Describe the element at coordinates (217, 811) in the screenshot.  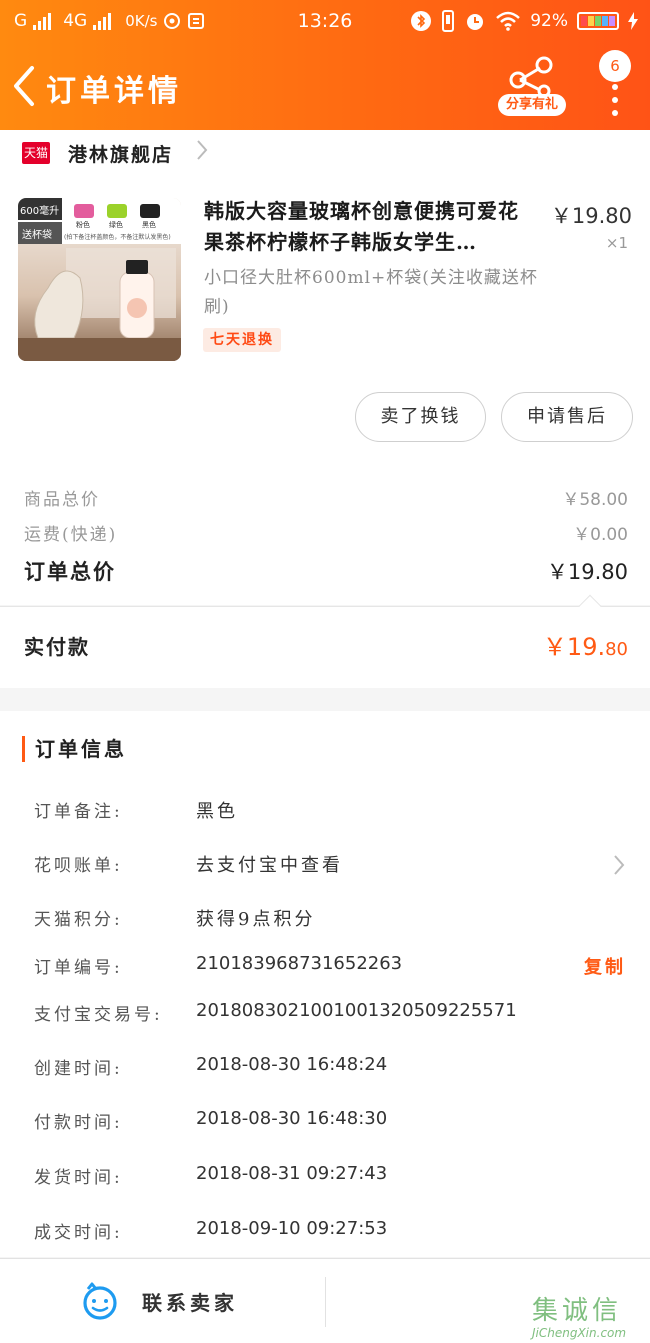
I see `info-value: 黑色` at that location.